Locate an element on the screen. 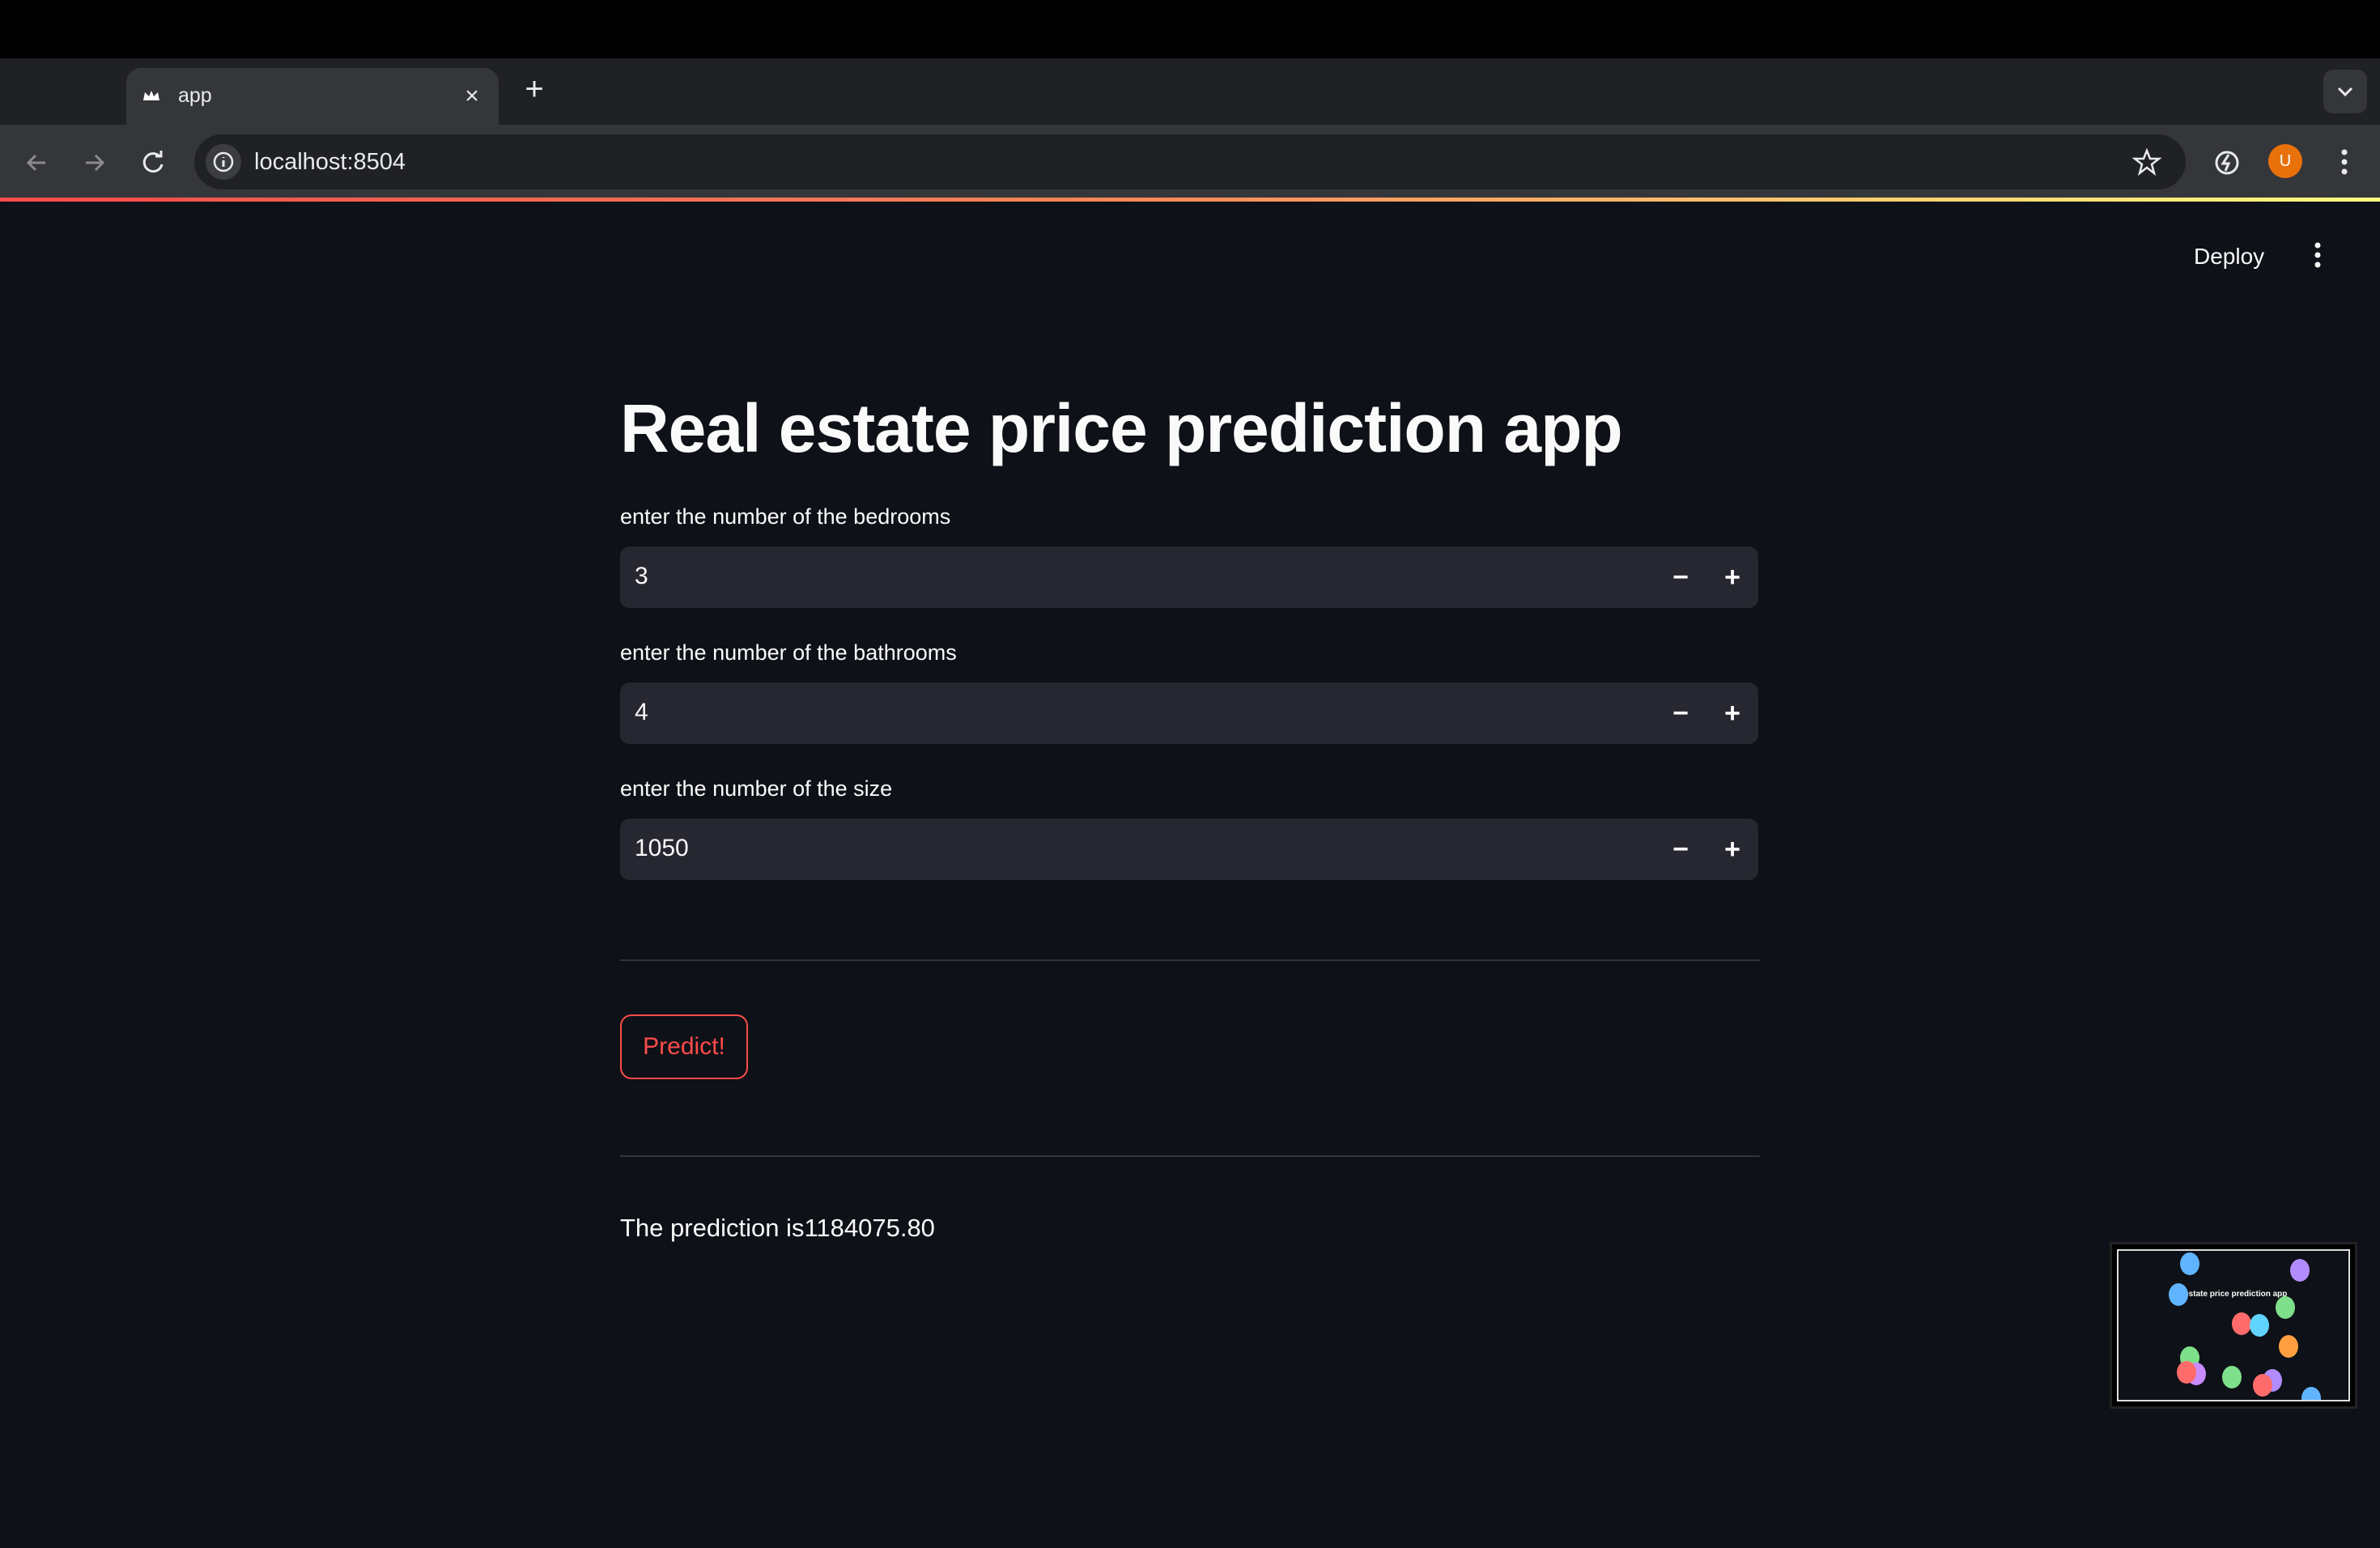  url-text: localhost:8504 is located at coordinates (330, 162).